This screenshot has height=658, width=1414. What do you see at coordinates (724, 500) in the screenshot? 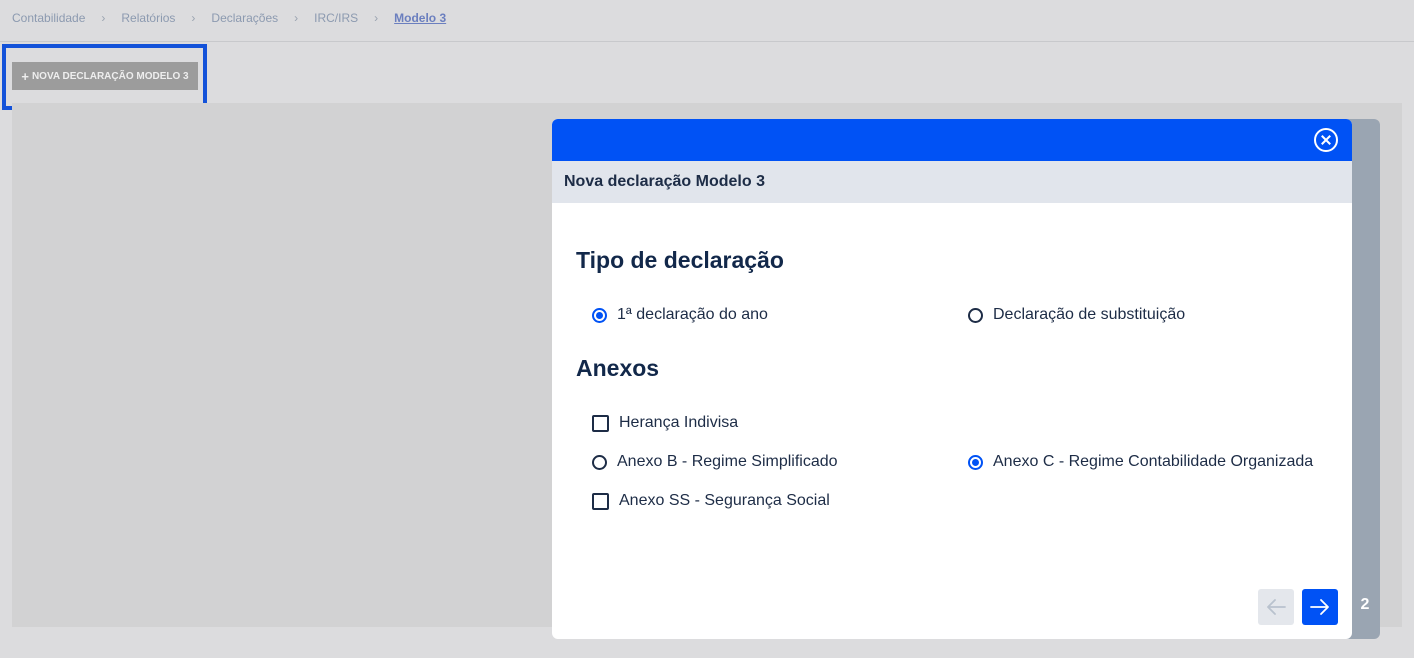
I see `checkbox-label: Anexo SS - Segurança Social` at bounding box center [724, 500].